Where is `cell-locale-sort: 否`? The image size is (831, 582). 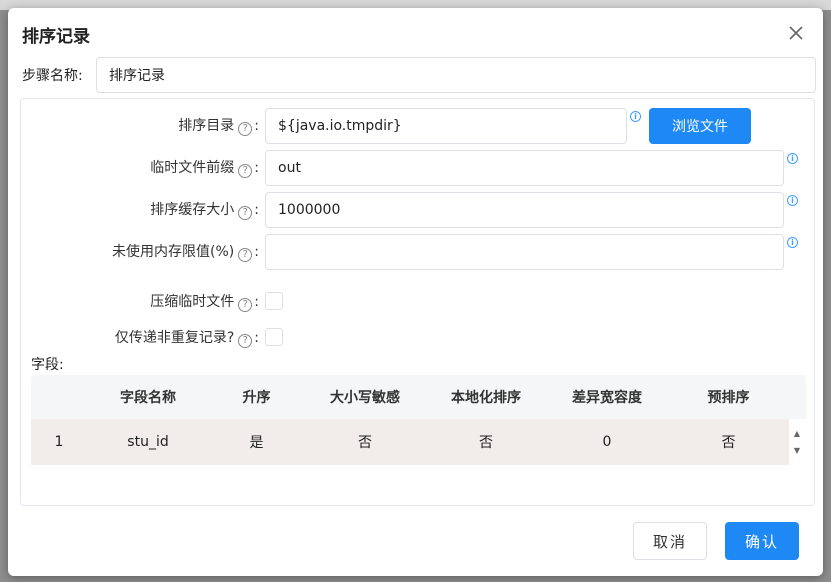 cell-locale-sort: 否 is located at coordinates (486, 442).